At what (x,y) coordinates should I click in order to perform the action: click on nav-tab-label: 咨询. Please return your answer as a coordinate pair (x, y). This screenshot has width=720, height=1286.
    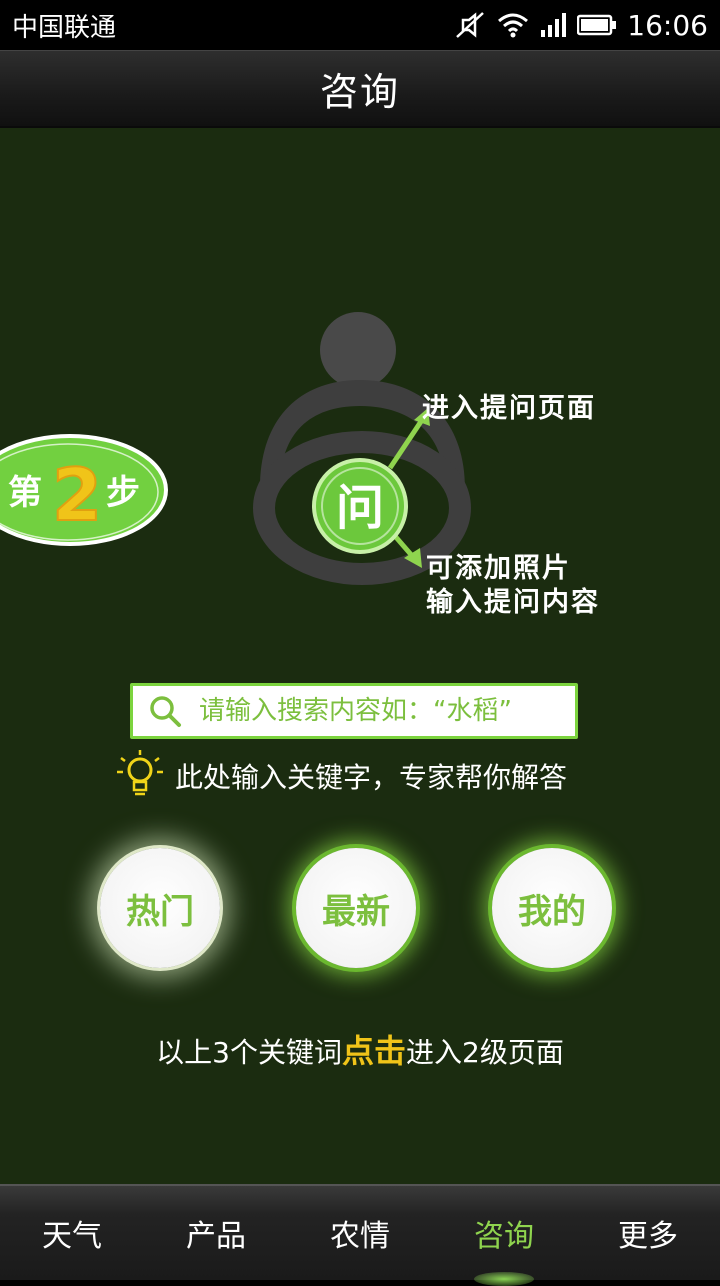
    Looking at the image, I should click on (504, 1236).